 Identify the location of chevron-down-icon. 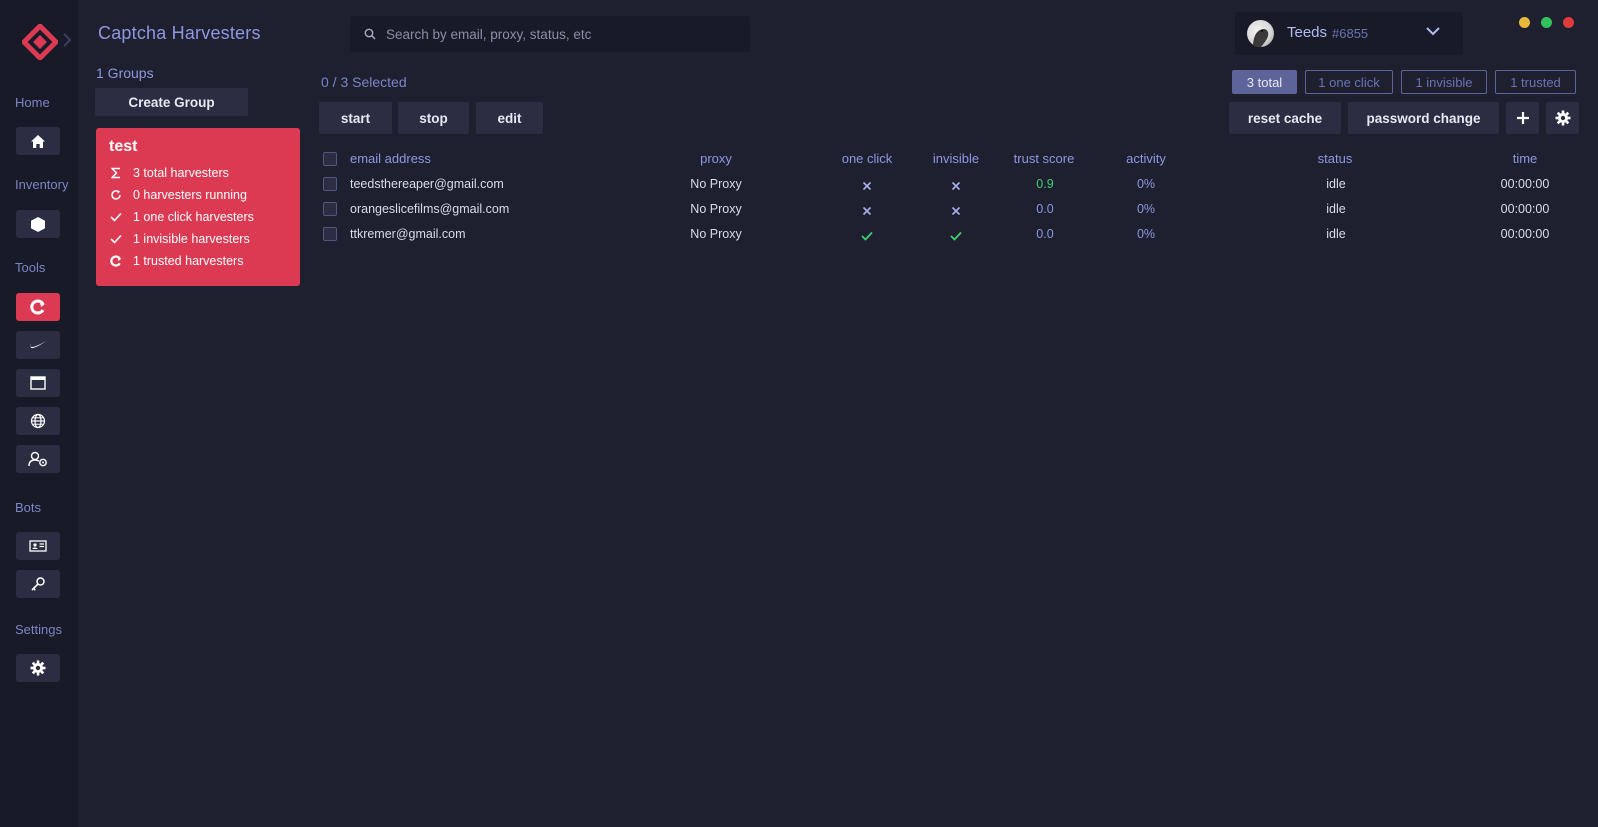
(1433, 31).